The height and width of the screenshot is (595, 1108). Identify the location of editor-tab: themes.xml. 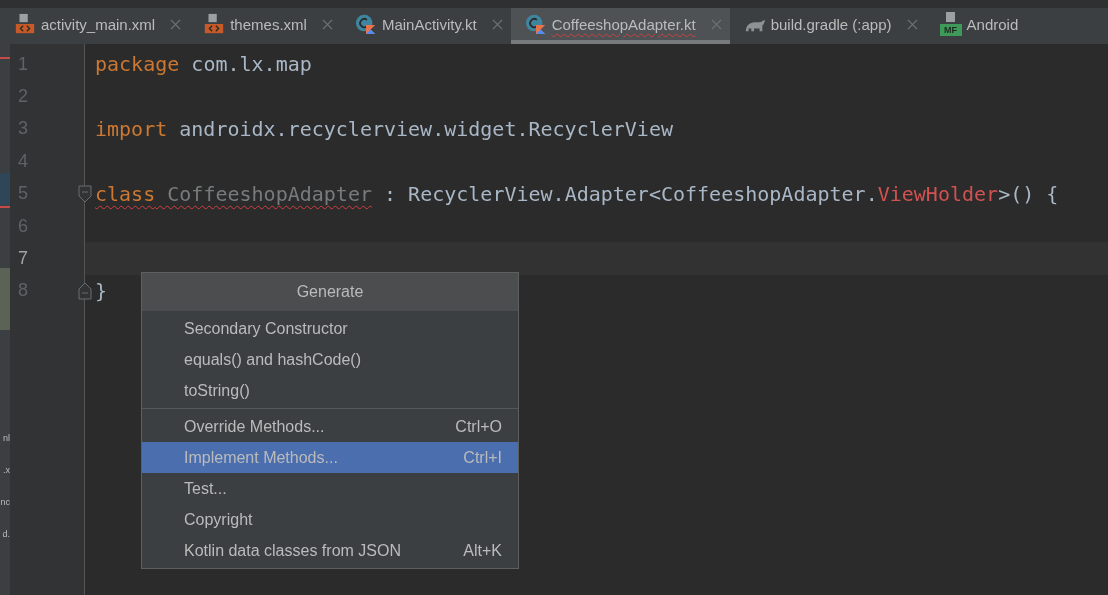
(265, 26).